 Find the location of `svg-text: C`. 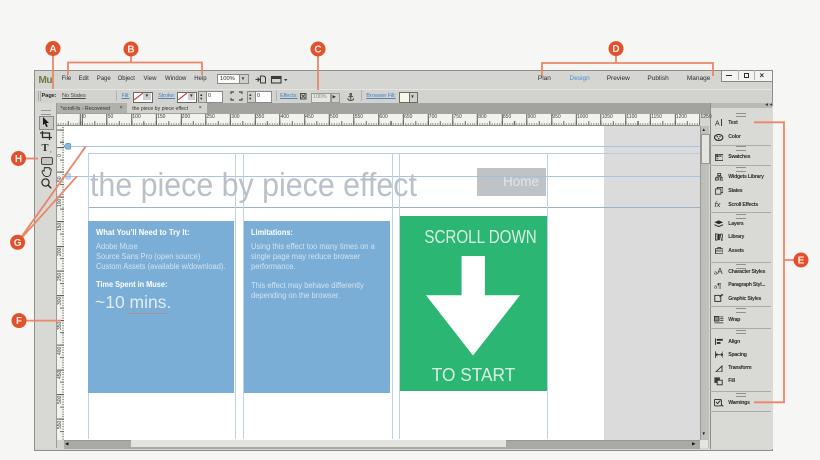

svg-text: C is located at coordinates (317, 50).